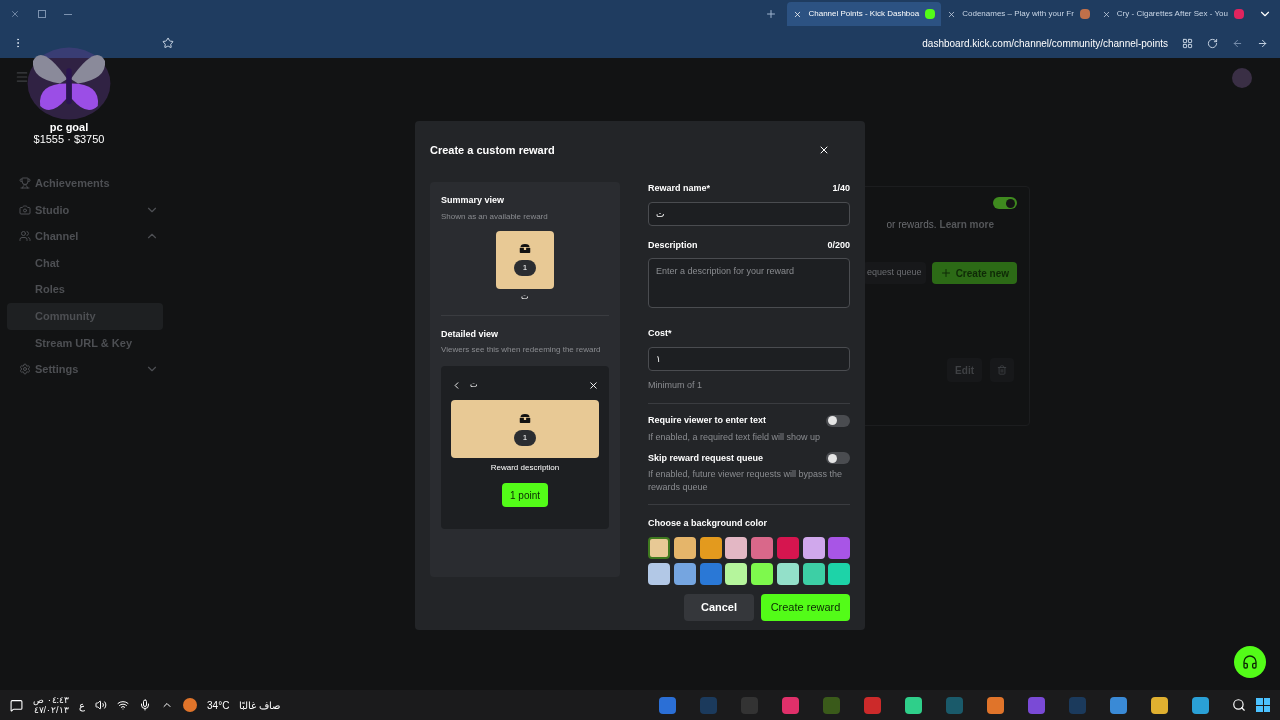  I want to click on sidebar-item: Roles, so click(85, 289).